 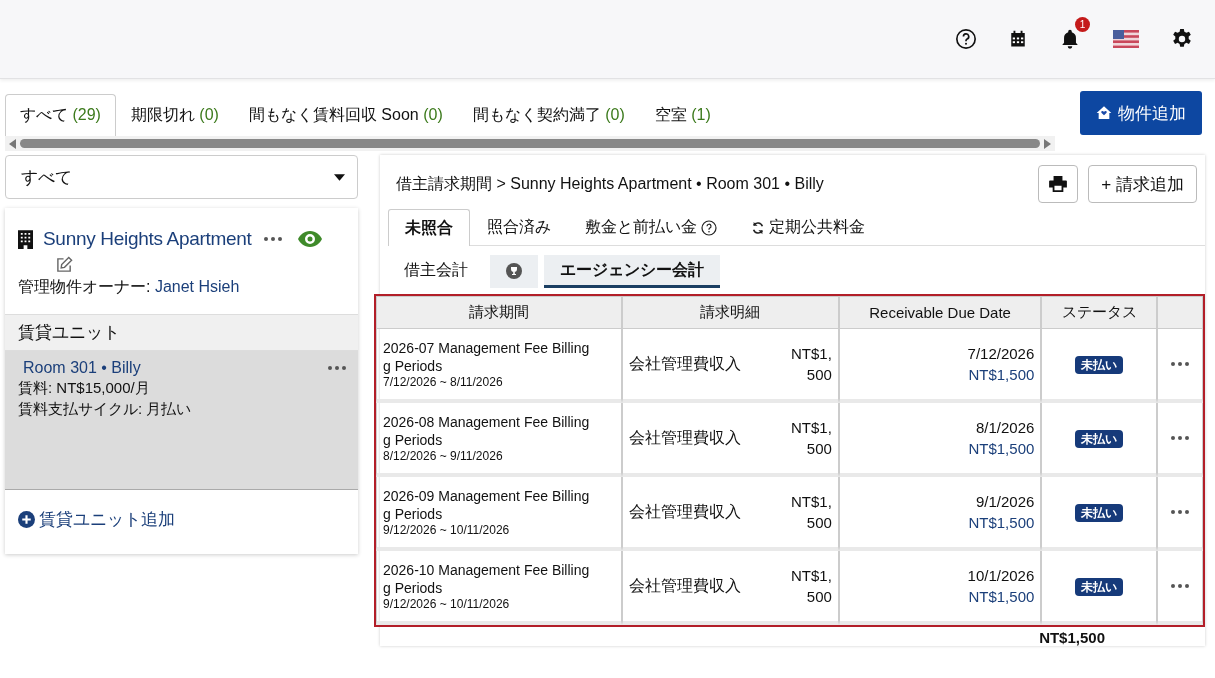 What do you see at coordinates (682, 115) in the screenshot?
I see `filter-tab: 空室 (1)` at bounding box center [682, 115].